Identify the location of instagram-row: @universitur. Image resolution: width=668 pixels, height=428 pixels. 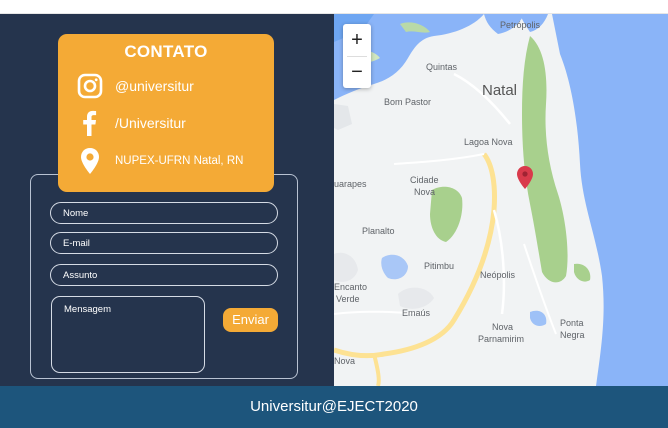
(135, 86).